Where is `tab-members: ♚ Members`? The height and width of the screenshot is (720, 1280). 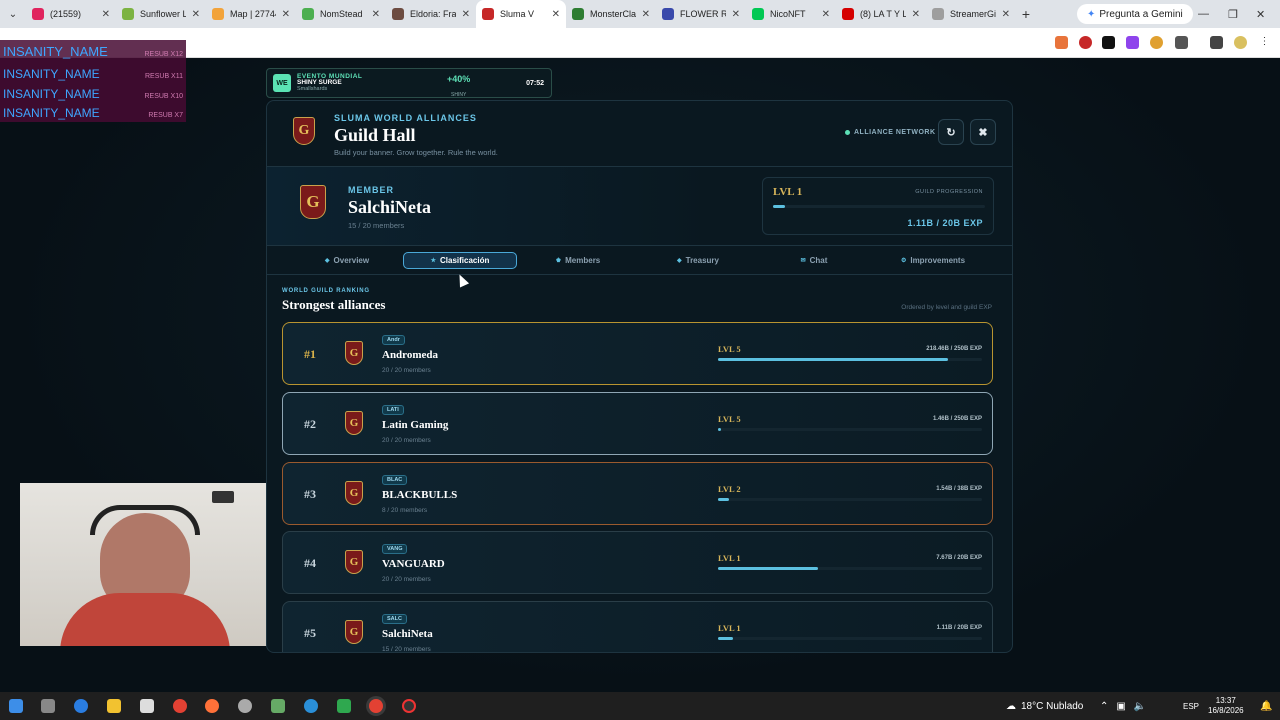
tab-members: ♚ Members is located at coordinates (578, 260).